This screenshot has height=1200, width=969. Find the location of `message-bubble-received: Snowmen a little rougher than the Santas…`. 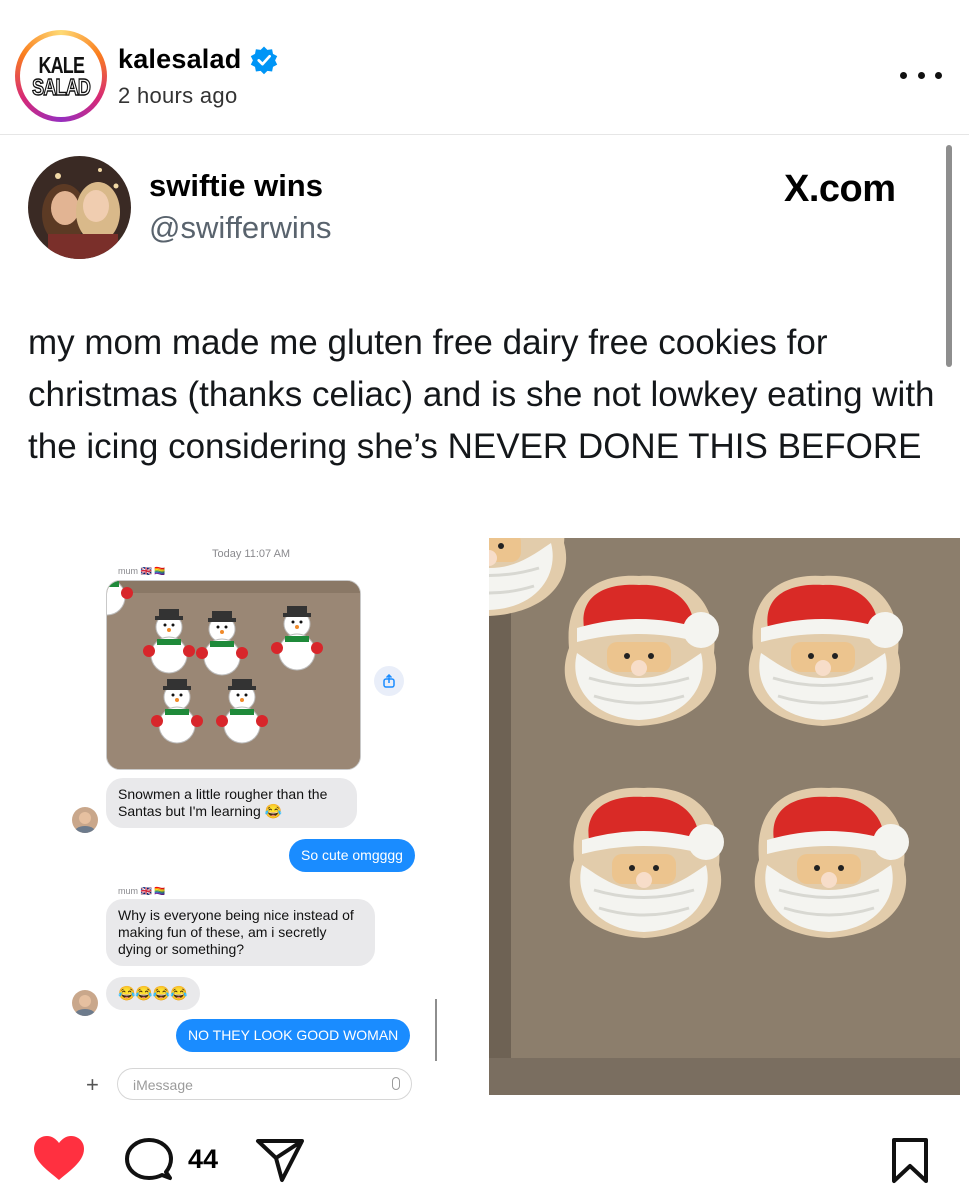

message-bubble-received: Snowmen a little rougher than the Santas… is located at coordinates (231, 803).